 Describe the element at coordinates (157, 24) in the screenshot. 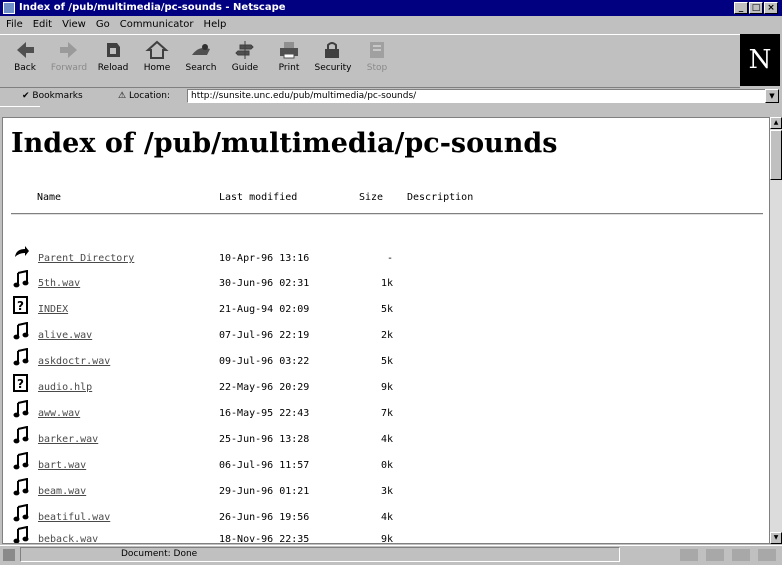

I see `menu-communicator: Communicator` at that location.